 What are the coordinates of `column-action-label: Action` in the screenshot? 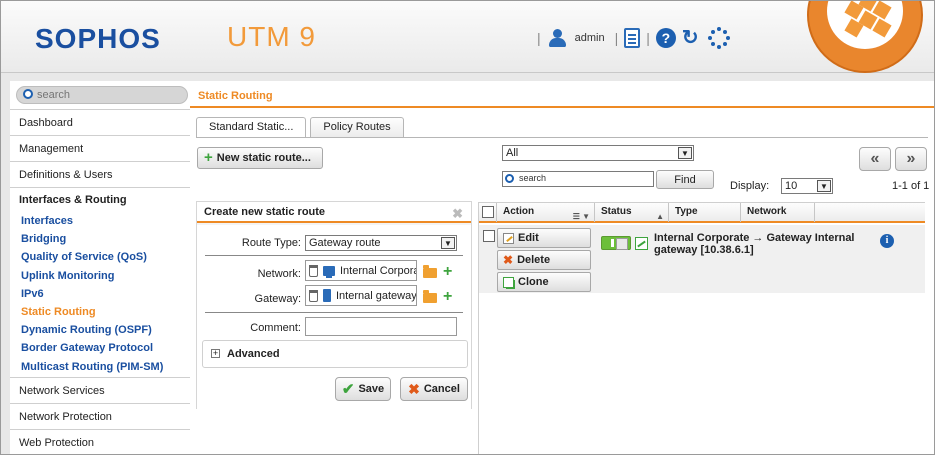 It's located at (519, 211).